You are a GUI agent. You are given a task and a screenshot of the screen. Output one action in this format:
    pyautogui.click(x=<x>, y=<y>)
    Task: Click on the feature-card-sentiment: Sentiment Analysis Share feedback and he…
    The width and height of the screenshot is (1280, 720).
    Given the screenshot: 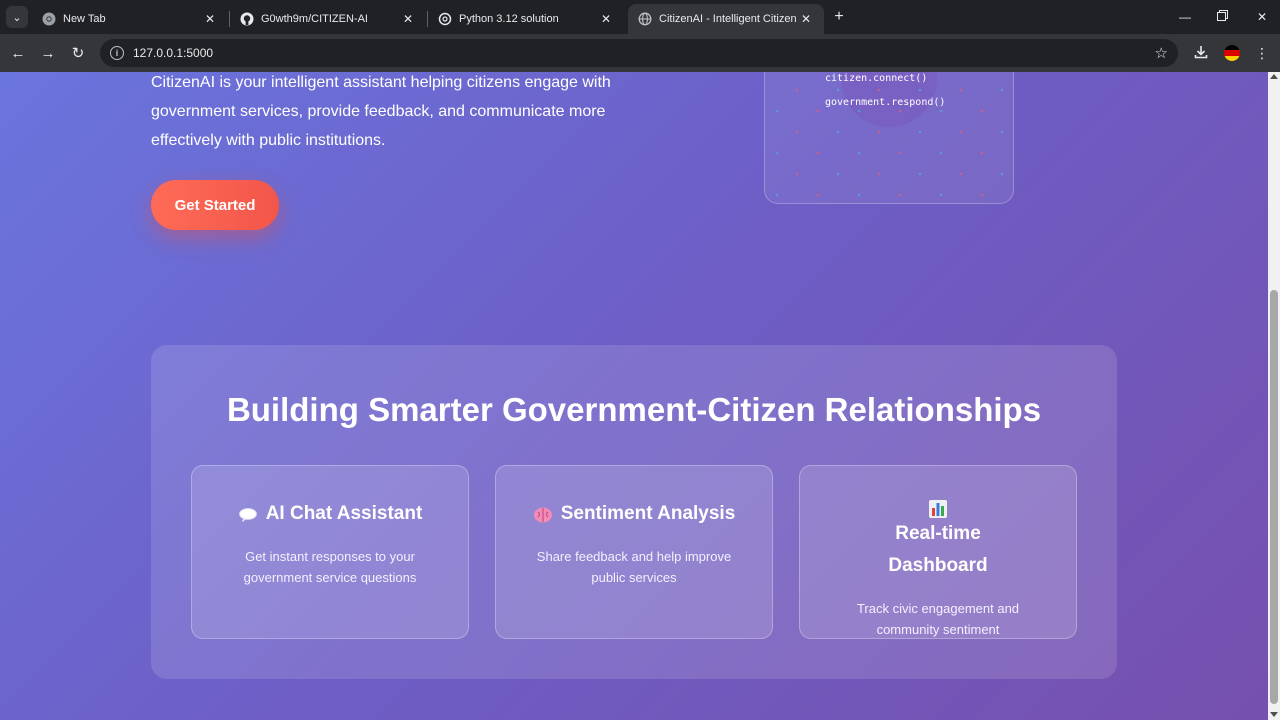 What is the action you would take?
    pyautogui.click(x=634, y=552)
    